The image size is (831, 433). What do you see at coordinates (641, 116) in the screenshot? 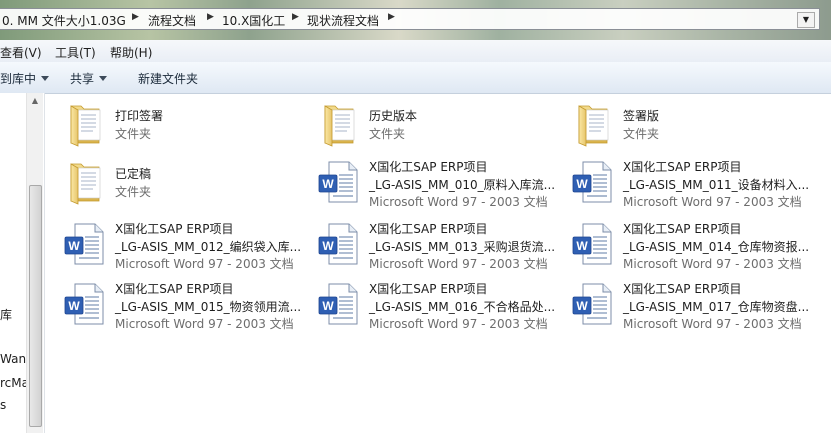
I see `file-name: 签署版` at bounding box center [641, 116].